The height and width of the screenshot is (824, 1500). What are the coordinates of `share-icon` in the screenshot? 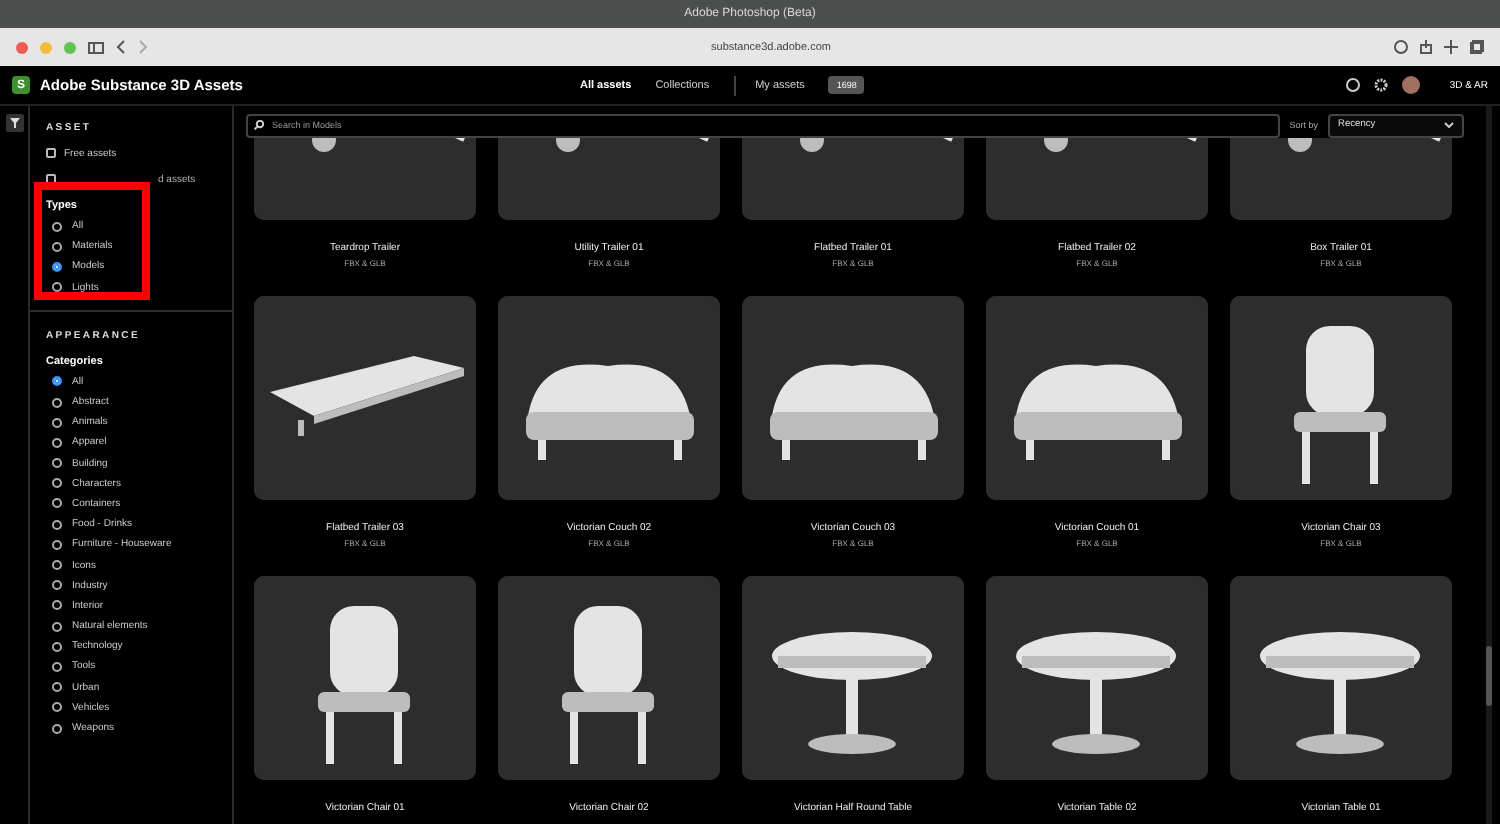 It's located at (1426, 47).